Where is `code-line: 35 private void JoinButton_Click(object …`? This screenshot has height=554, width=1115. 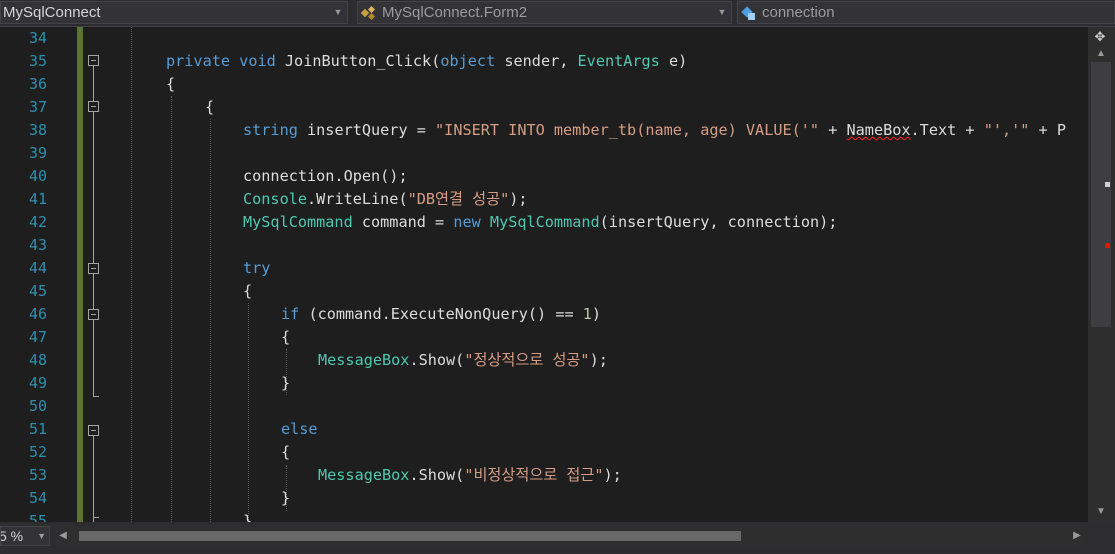 code-line: 35 private void JoinButton_Click(object … is located at coordinates (544, 61).